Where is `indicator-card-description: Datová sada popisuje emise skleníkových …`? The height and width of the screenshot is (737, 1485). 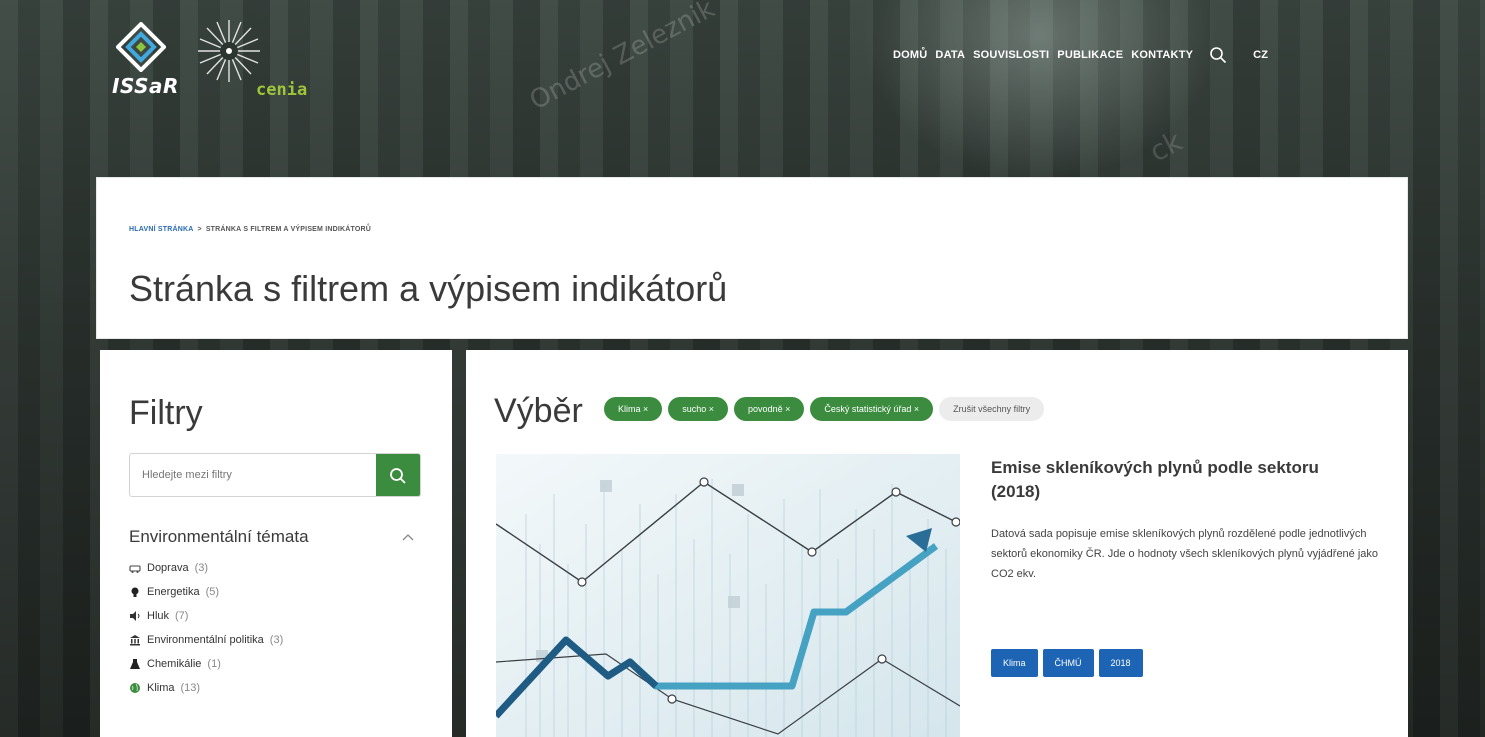
indicator-card-description: Datová sada popisuje emise skleníkových … is located at coordinates (1185, 554).